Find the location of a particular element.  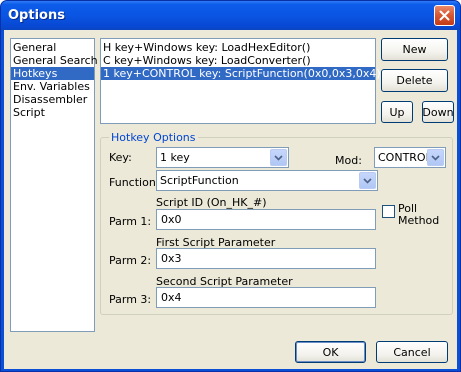

parm2-input-value: 0x3 is located at coordinates (171, 258).